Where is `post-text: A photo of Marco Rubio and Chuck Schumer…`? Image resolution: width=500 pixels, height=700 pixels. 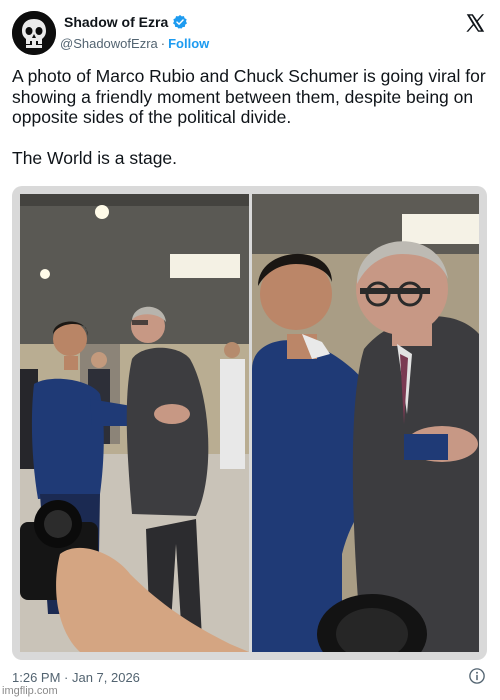
post-text: A photo of Marco Rubio and Chuck Schumer… is located at coordinates (249, 117).